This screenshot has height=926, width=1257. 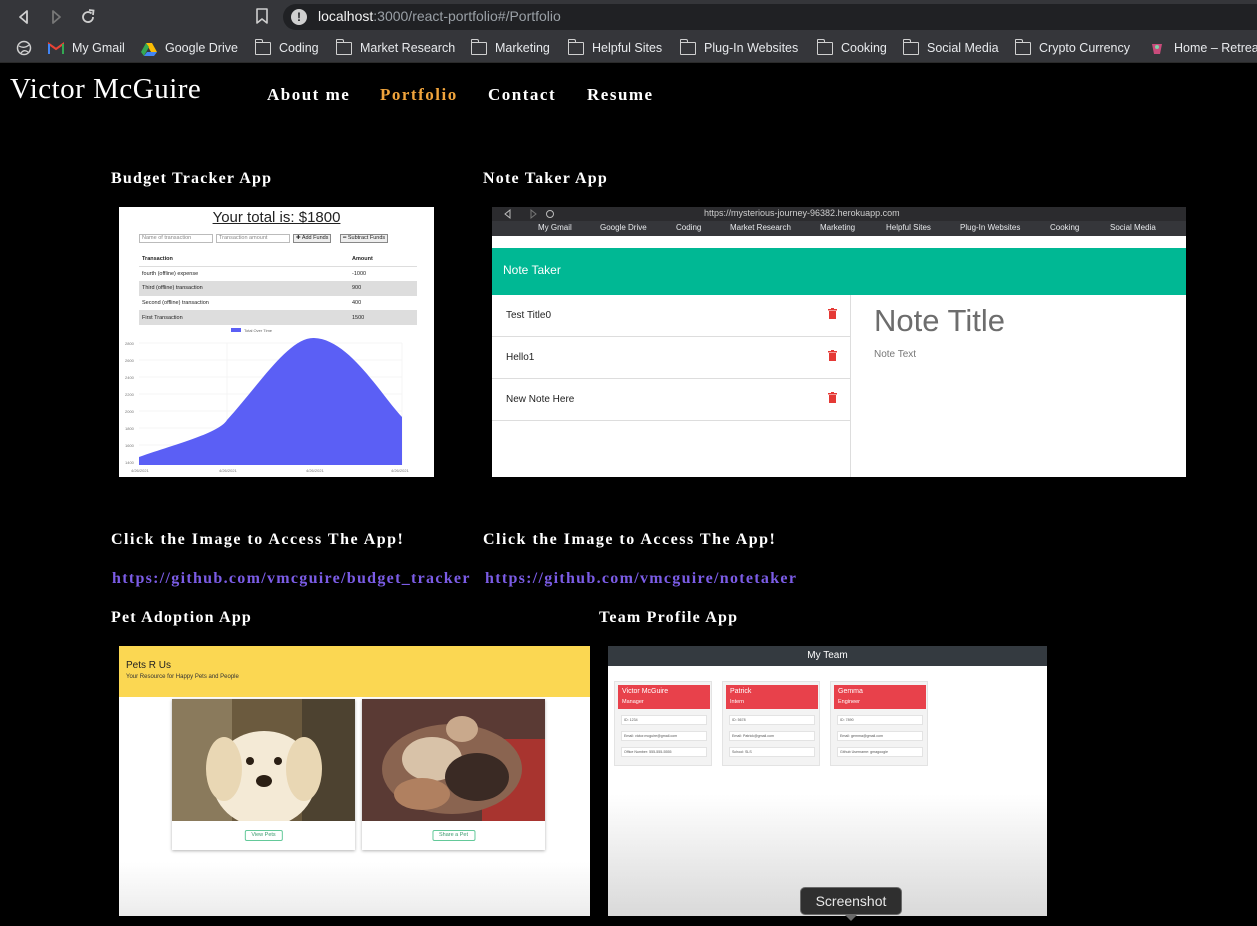 I want to click on thumb-bookmark: Helpful Sites, so click(x=908, y=227).